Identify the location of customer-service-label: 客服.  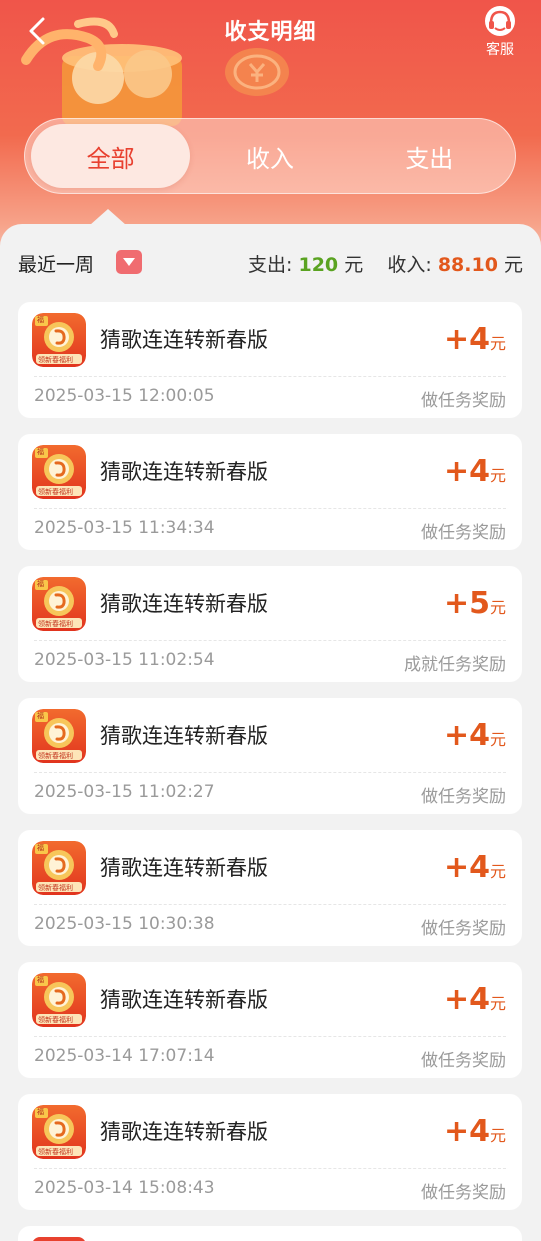
(500, 50).